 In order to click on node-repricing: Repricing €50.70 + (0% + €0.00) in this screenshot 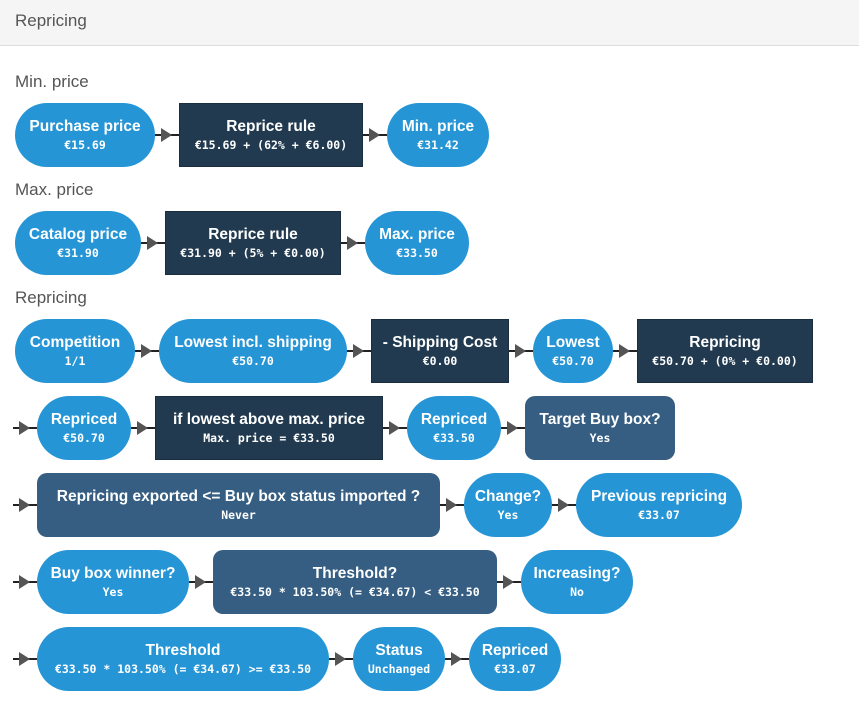, I will do `click(725, 351)`.